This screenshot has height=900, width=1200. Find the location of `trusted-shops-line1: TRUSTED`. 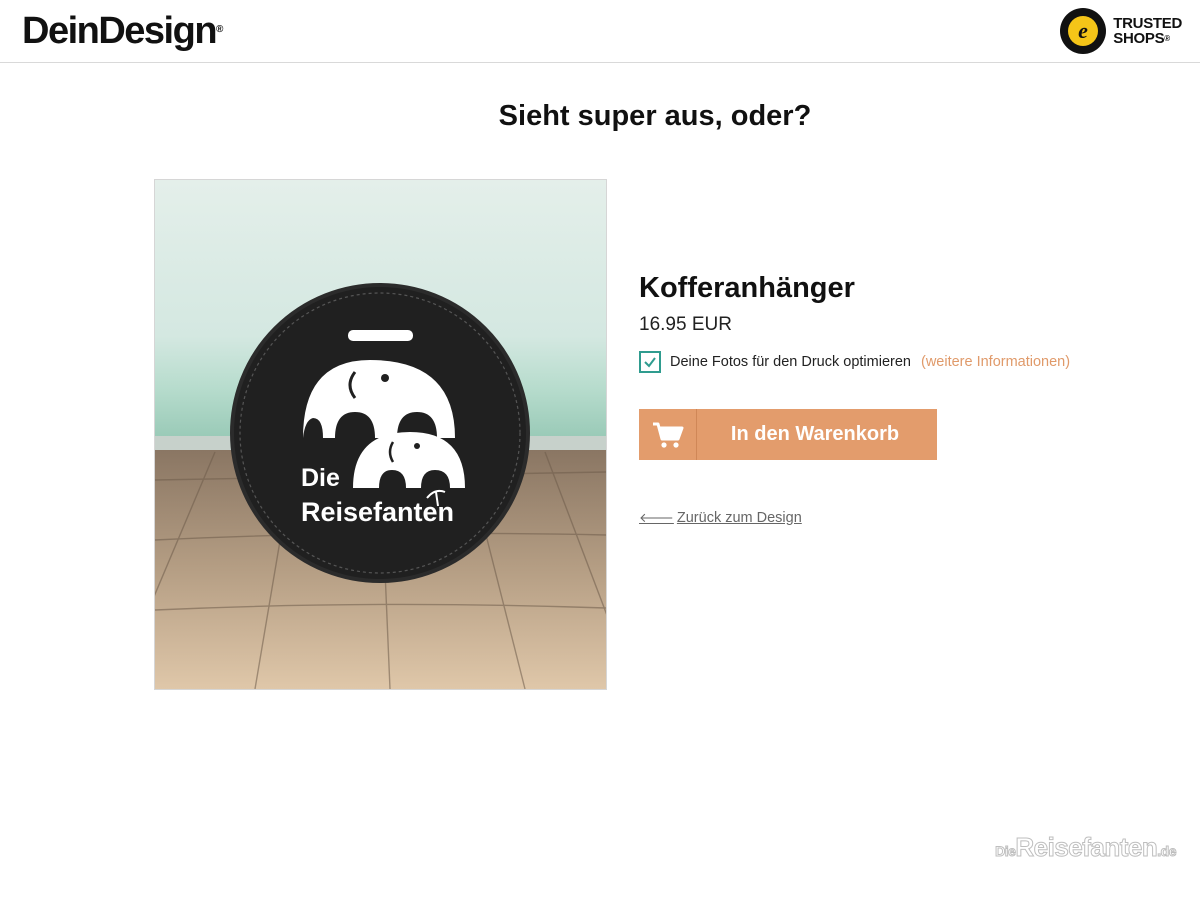

trusted-shops-line1: TRUSTED is located at coordinates (1147, 23).